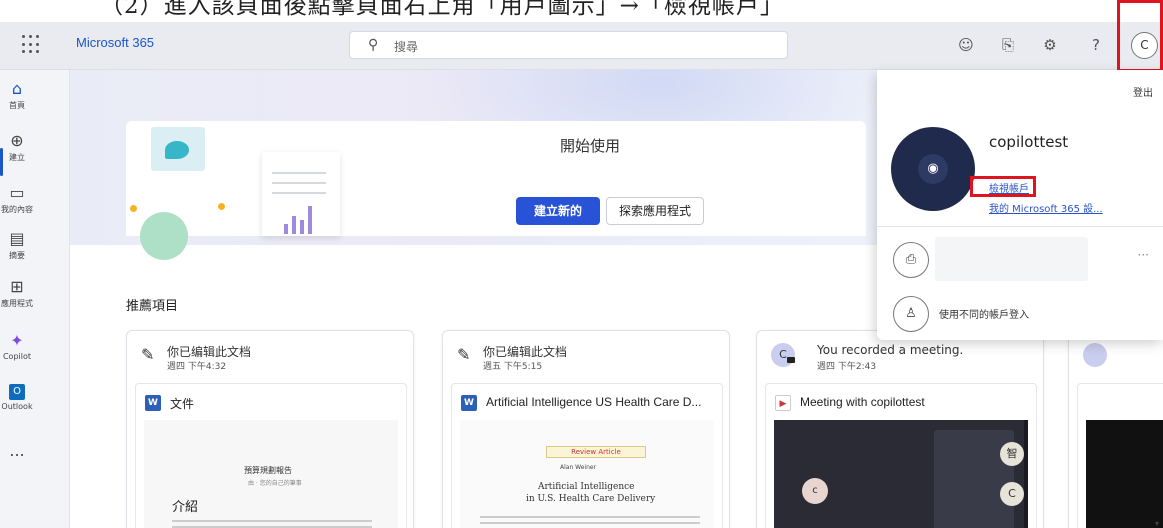 The width and height of the screenshot is (1163, 528). I want to click on participant-avatar: c, so click(815, 491).